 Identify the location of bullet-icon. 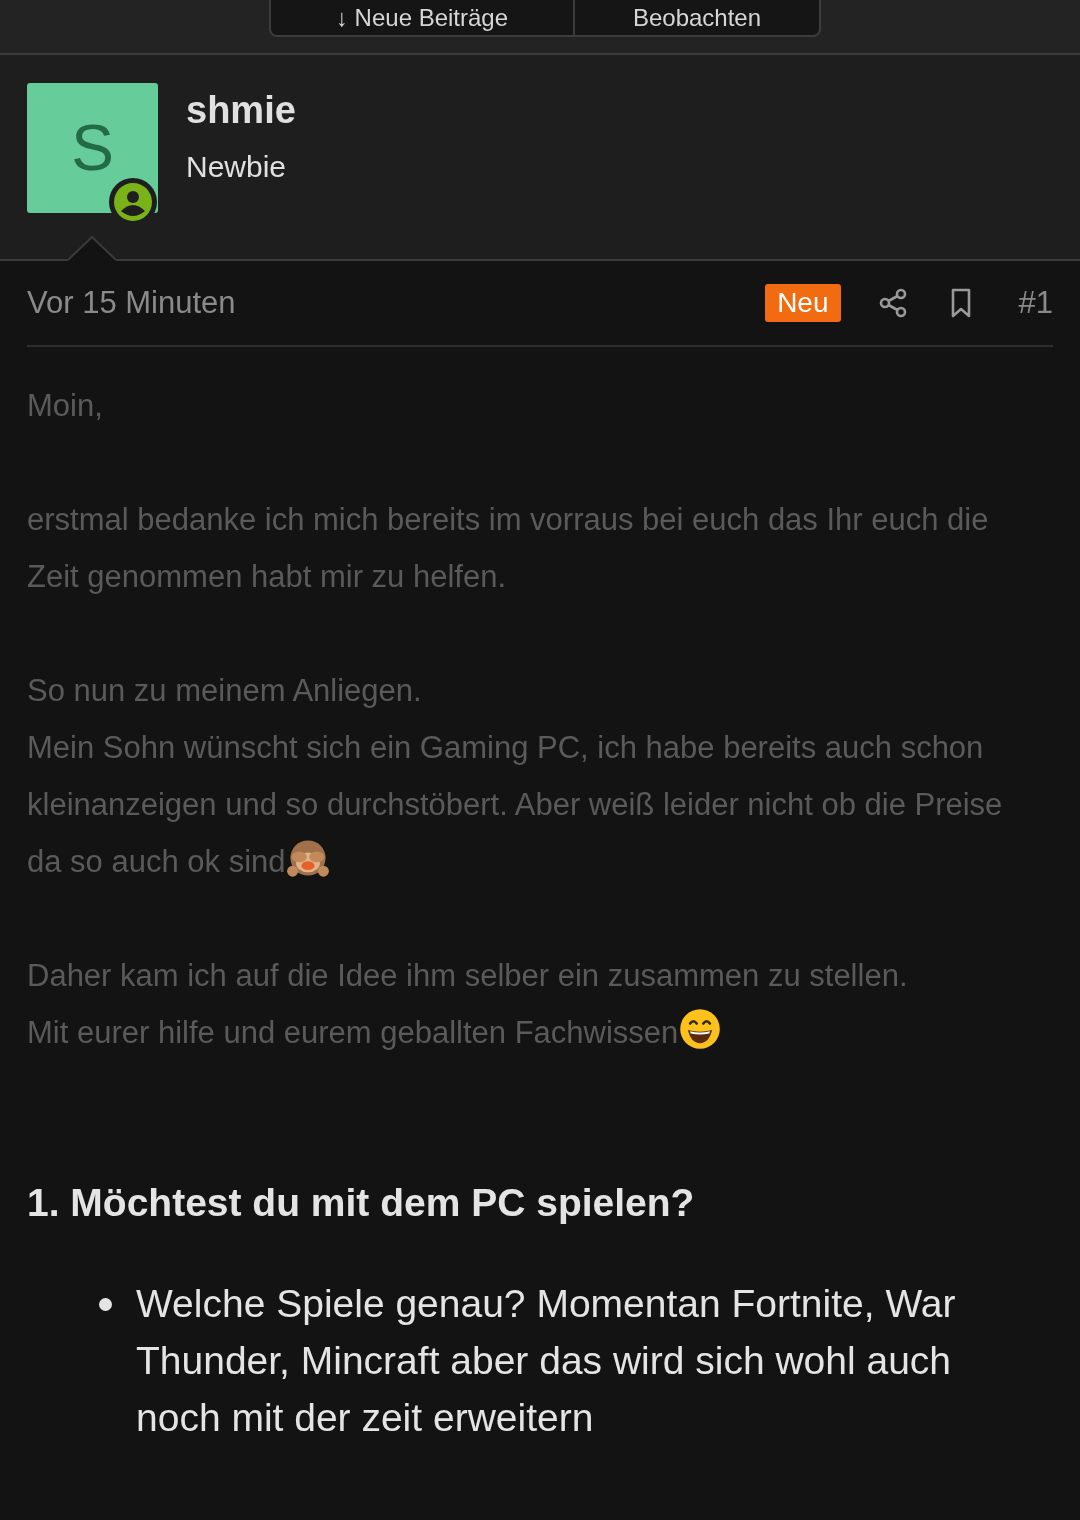
(105, 1304).